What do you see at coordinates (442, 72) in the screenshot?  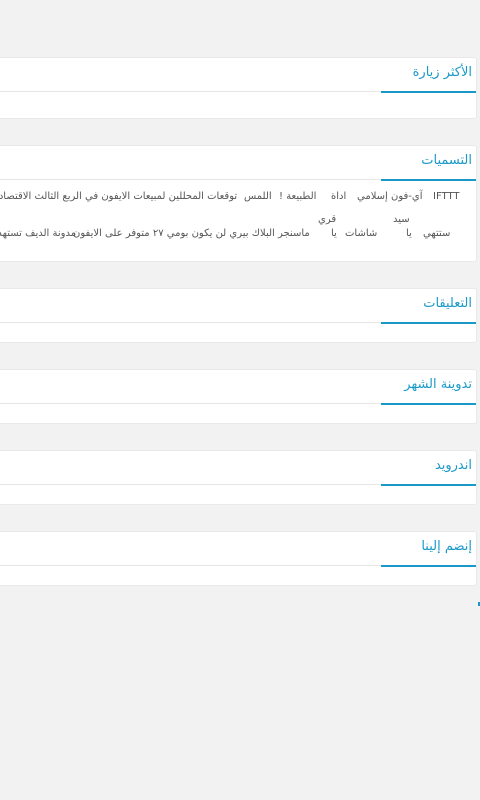 I see `most-visited-title: الأكثر زيارة` at bounding box center [442, 72].